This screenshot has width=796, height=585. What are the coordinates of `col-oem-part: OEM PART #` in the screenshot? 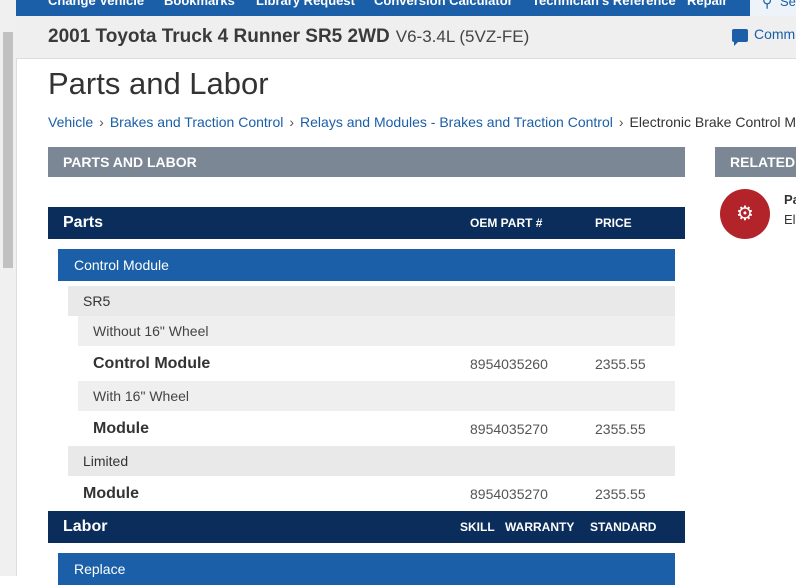 It's located at (506, 223).